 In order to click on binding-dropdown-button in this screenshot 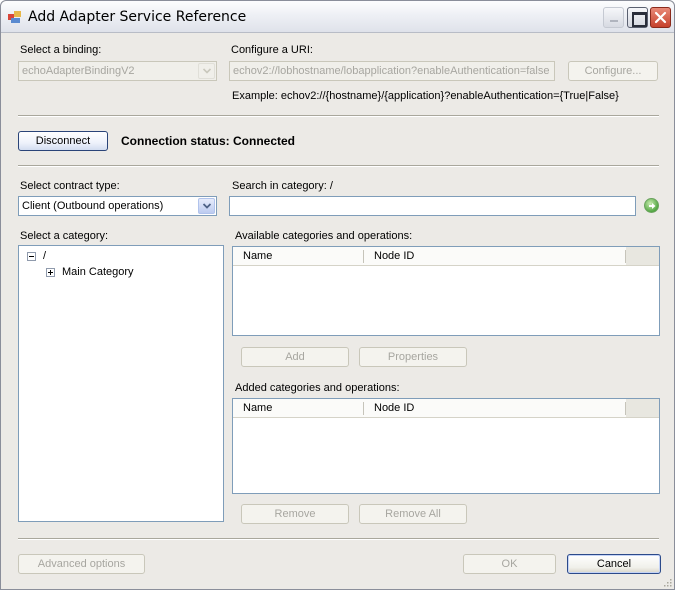, I will do `click(206, 71)`.